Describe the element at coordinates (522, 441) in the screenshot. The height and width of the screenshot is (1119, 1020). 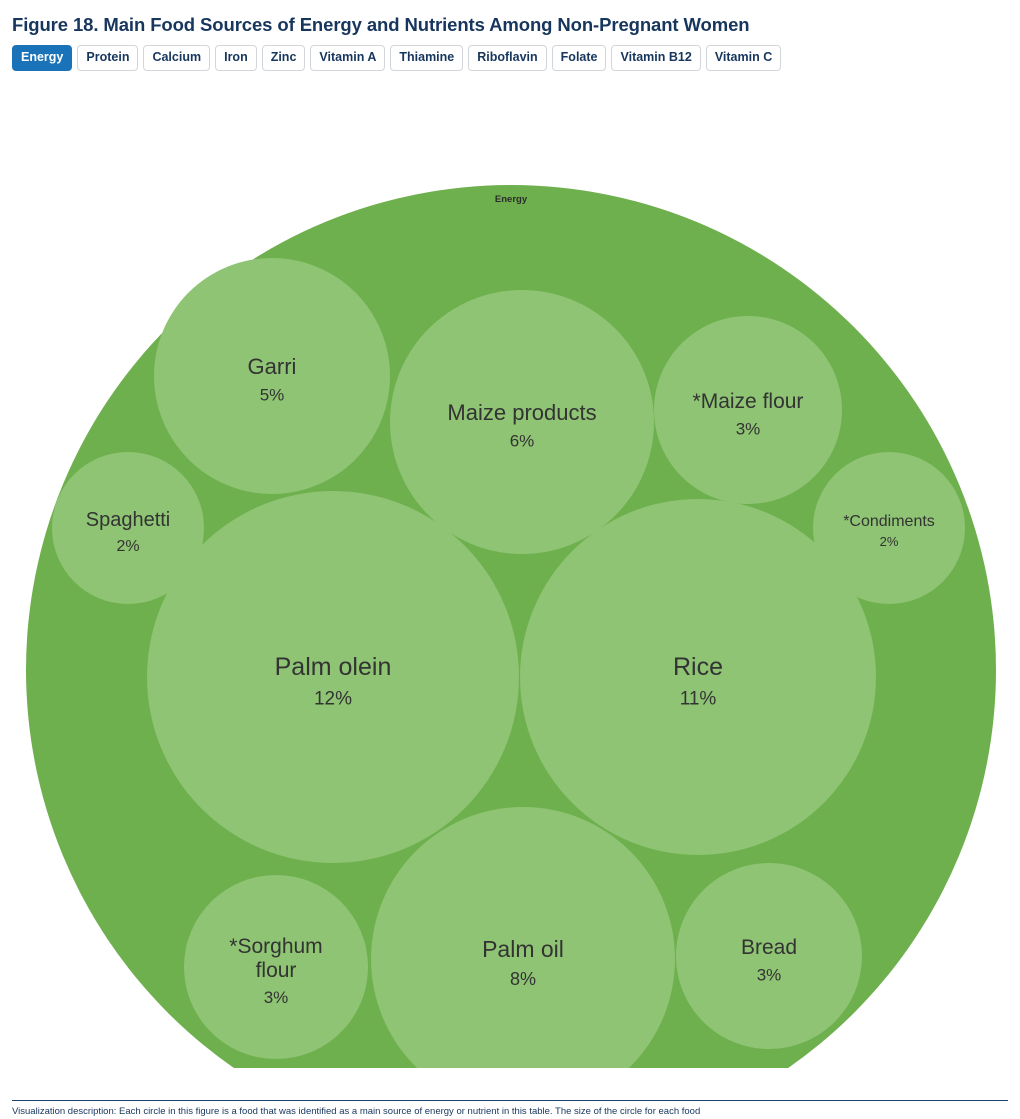
I see `bubble-value: 6%` at that location.